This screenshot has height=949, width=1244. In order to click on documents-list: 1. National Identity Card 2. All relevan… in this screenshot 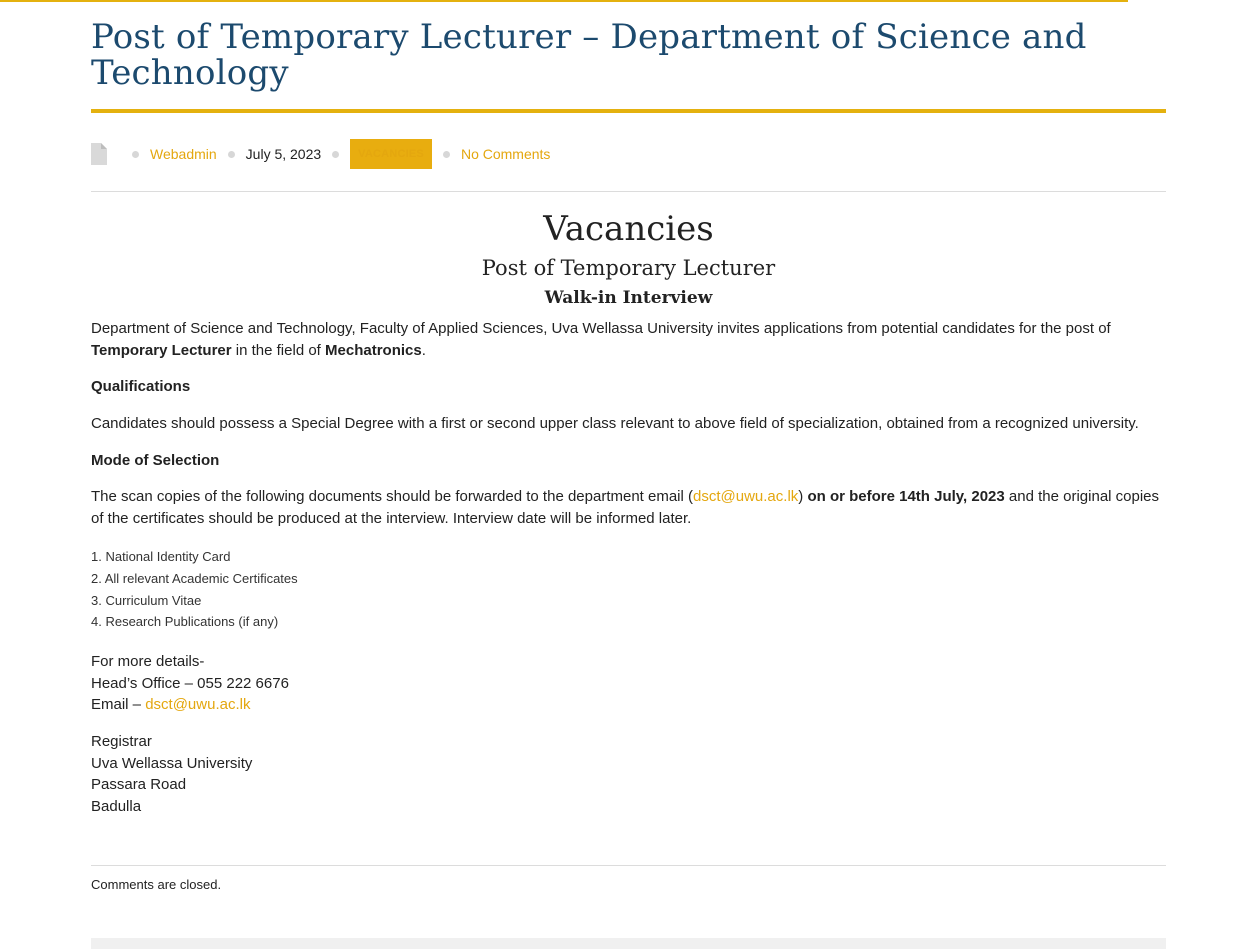, I will do `click(194, 589)`.